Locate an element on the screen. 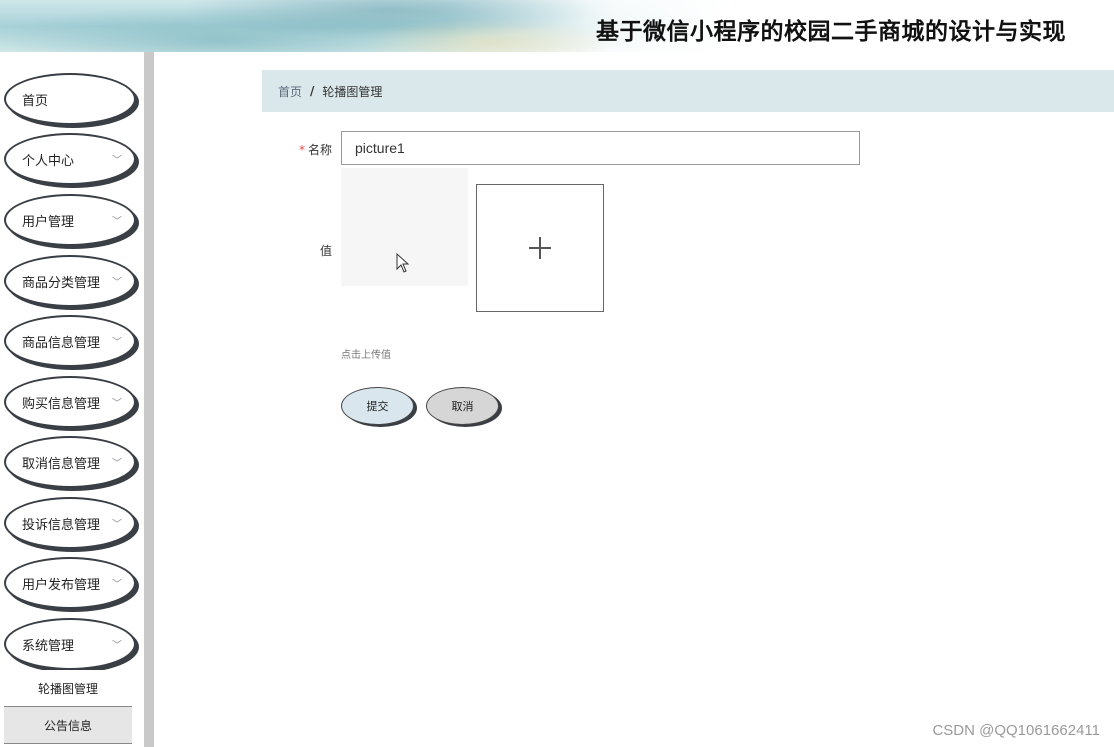  sidebar-item-product-management: 商品信息管理 ﹀ is located at coordinates (70, 341).